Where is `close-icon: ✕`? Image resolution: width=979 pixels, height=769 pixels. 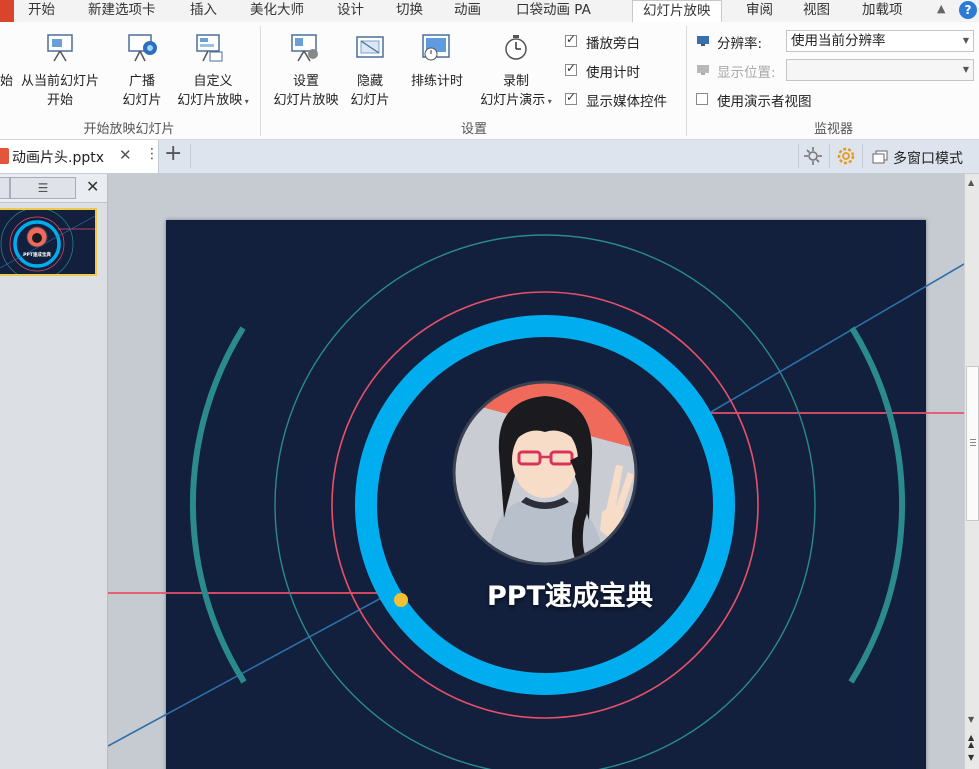
close-icon: ✕ is located at coordinates (125, 155).